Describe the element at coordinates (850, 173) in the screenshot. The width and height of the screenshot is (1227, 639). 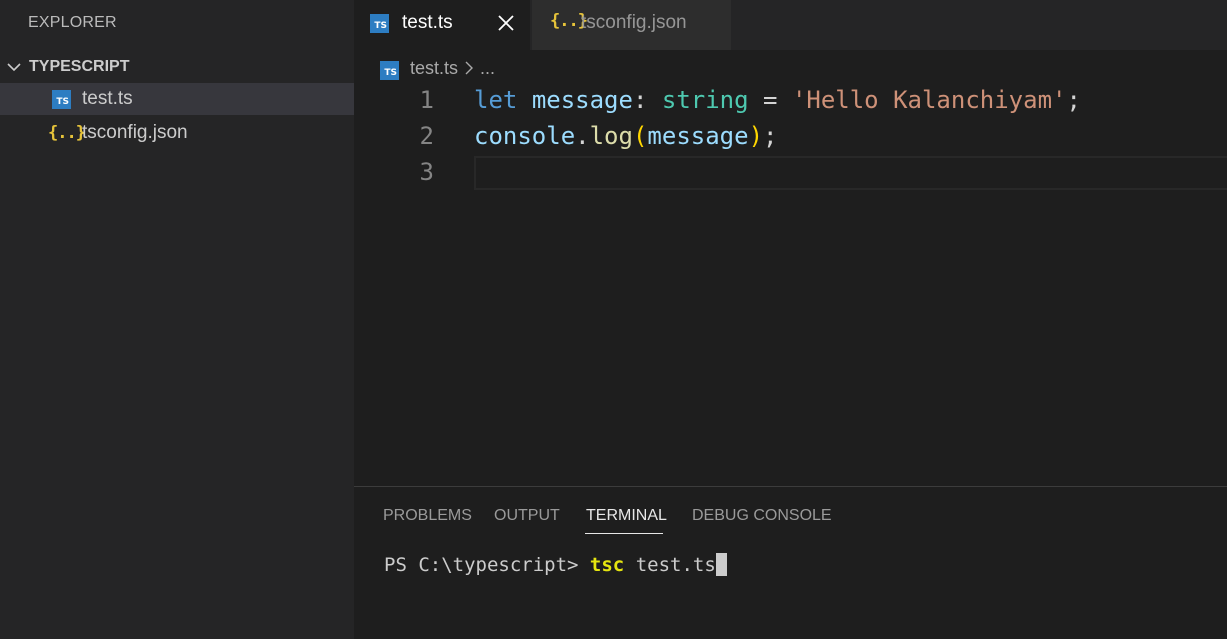
I see `current-line-highlight` at that location.